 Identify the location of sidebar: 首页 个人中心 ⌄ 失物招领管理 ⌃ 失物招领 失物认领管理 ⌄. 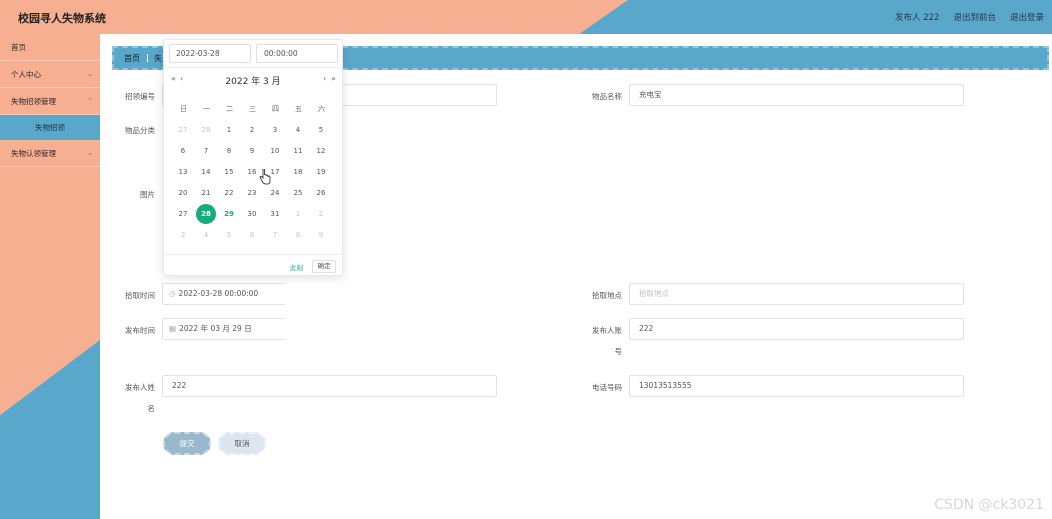
(50, 276).